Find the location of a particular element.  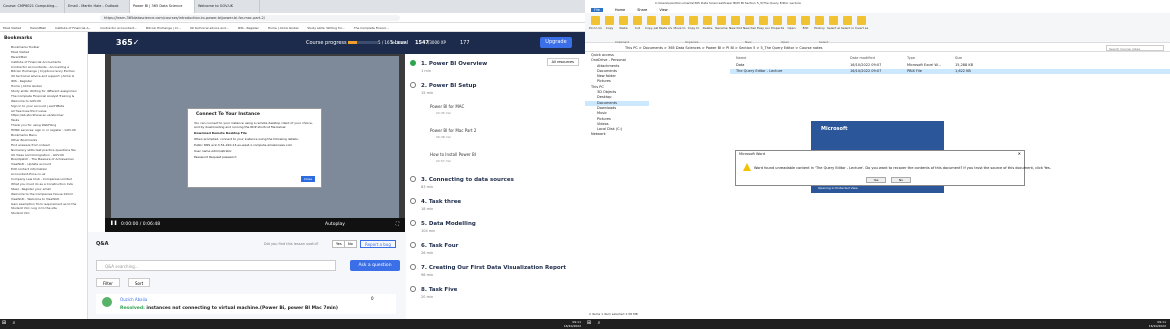

ribbon-button: Cut is located at coordinates (637, 23).